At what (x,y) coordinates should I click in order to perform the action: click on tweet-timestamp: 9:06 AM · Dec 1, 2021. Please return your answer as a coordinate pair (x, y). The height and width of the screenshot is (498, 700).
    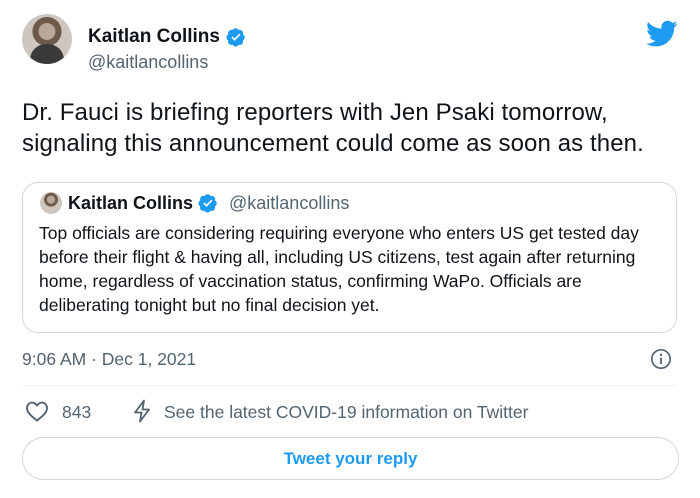
    Looking at the image, I should click on (109, 359).